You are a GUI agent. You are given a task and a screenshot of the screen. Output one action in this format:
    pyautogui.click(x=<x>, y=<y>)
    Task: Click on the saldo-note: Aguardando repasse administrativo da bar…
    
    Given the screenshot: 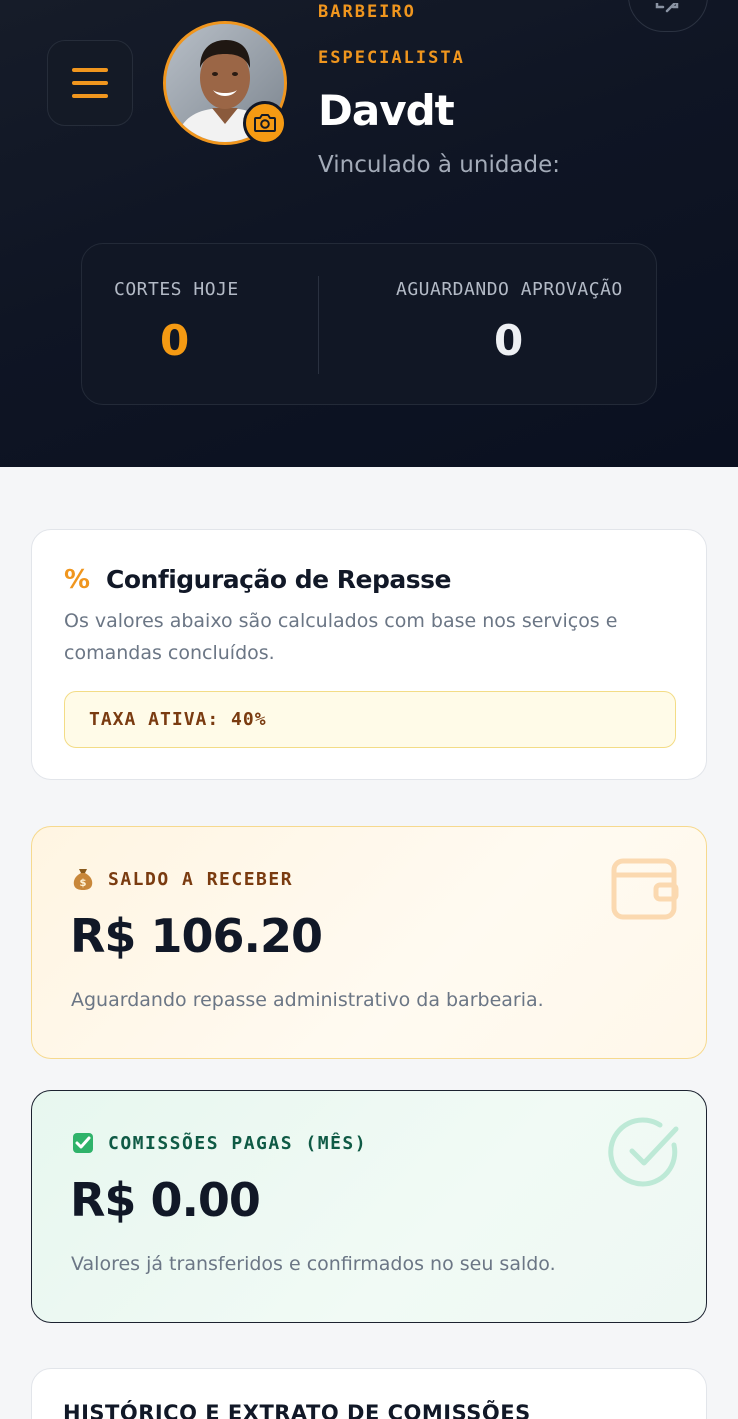 What is the action you would take?
    pyautogui.click(x=307, y=1000)
    